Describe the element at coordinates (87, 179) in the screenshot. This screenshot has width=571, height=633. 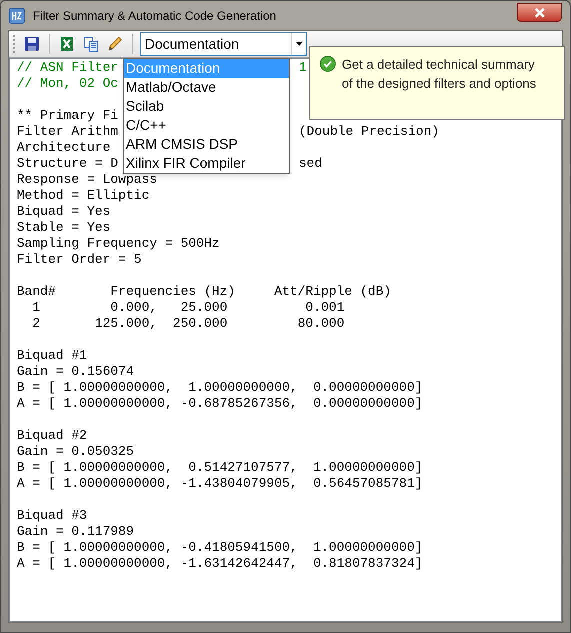
I see `code-line: Response = Lowpass` at that location.